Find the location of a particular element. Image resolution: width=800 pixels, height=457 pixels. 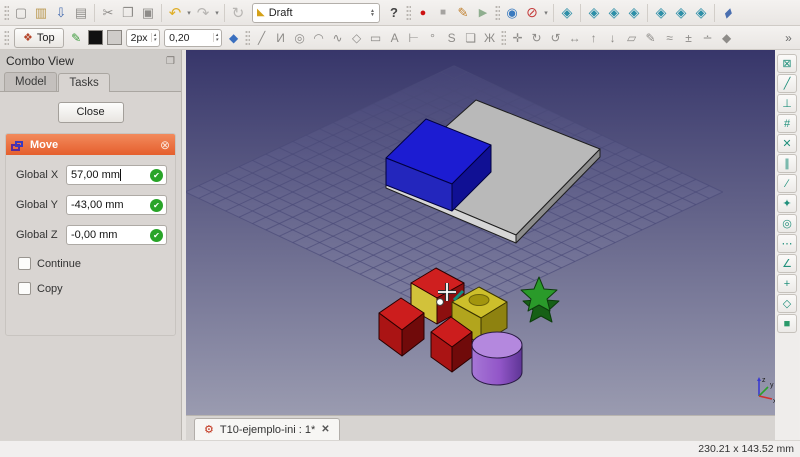

draw-style-dropdown-icon: ▾ is located at coordinates (546, 13).